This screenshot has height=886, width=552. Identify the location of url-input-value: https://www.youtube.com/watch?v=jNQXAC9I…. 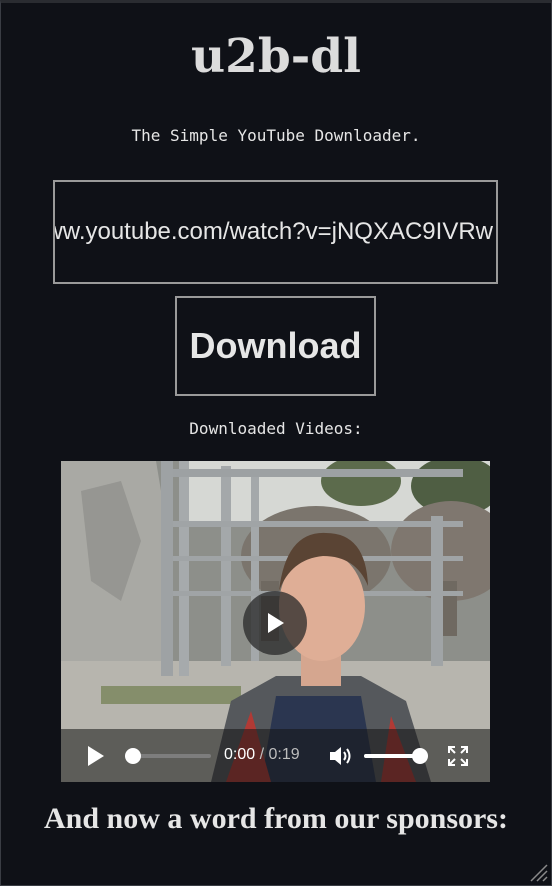
(274, 231).